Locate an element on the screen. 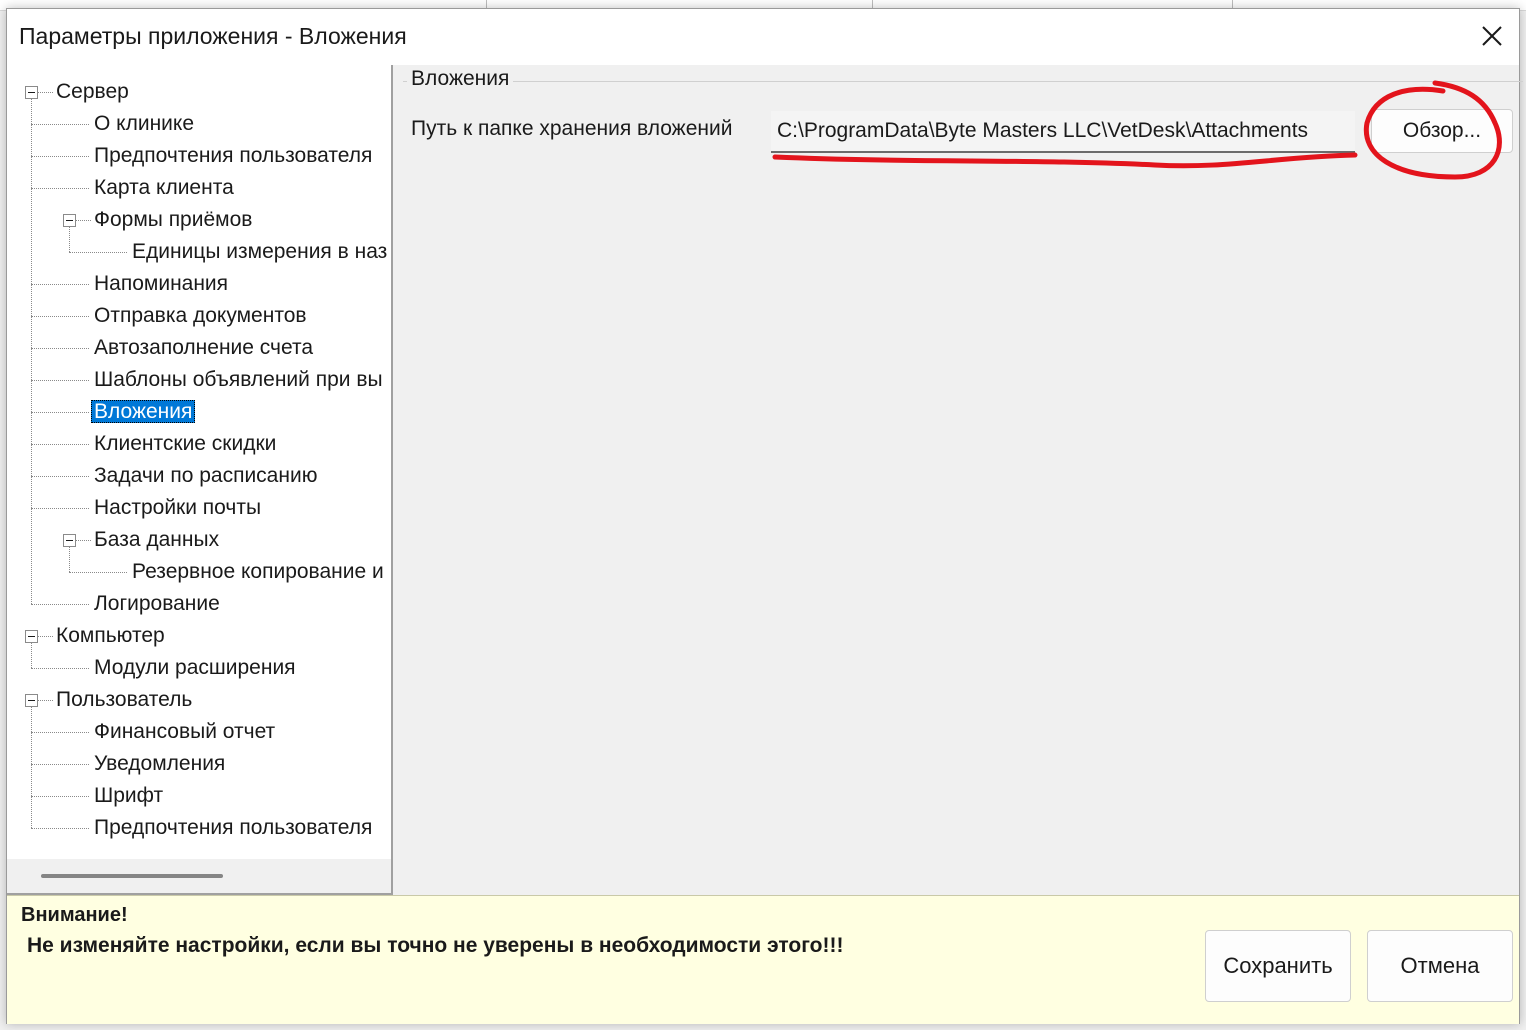 This screenshot has width=1526, height=1030. attachments-path-input is located at coordinates (1063, 132).